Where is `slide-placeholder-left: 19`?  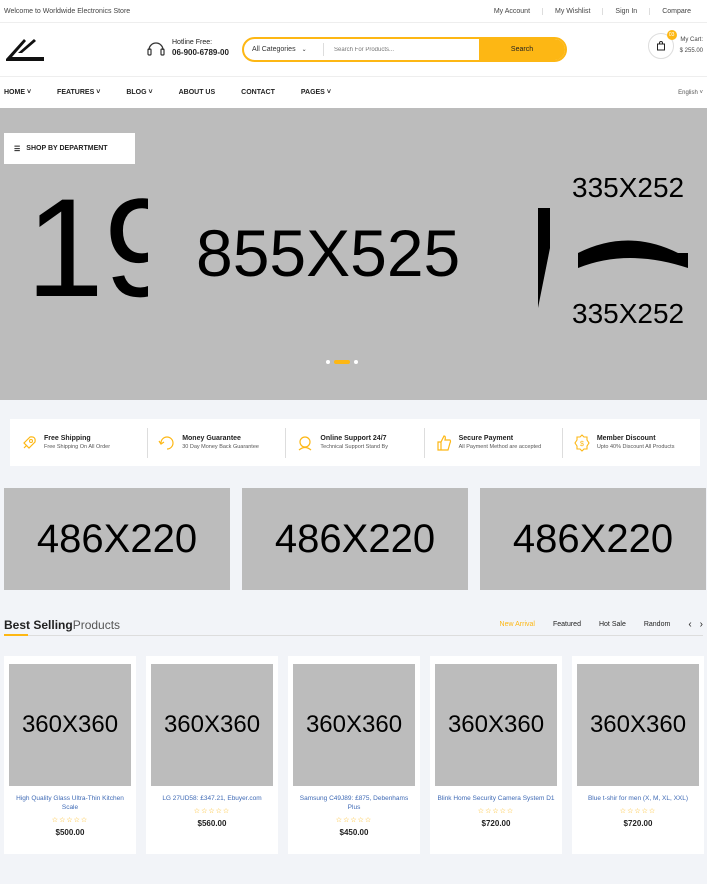
slide-placeholder-left: 19 is located at coordinates (87, 248).